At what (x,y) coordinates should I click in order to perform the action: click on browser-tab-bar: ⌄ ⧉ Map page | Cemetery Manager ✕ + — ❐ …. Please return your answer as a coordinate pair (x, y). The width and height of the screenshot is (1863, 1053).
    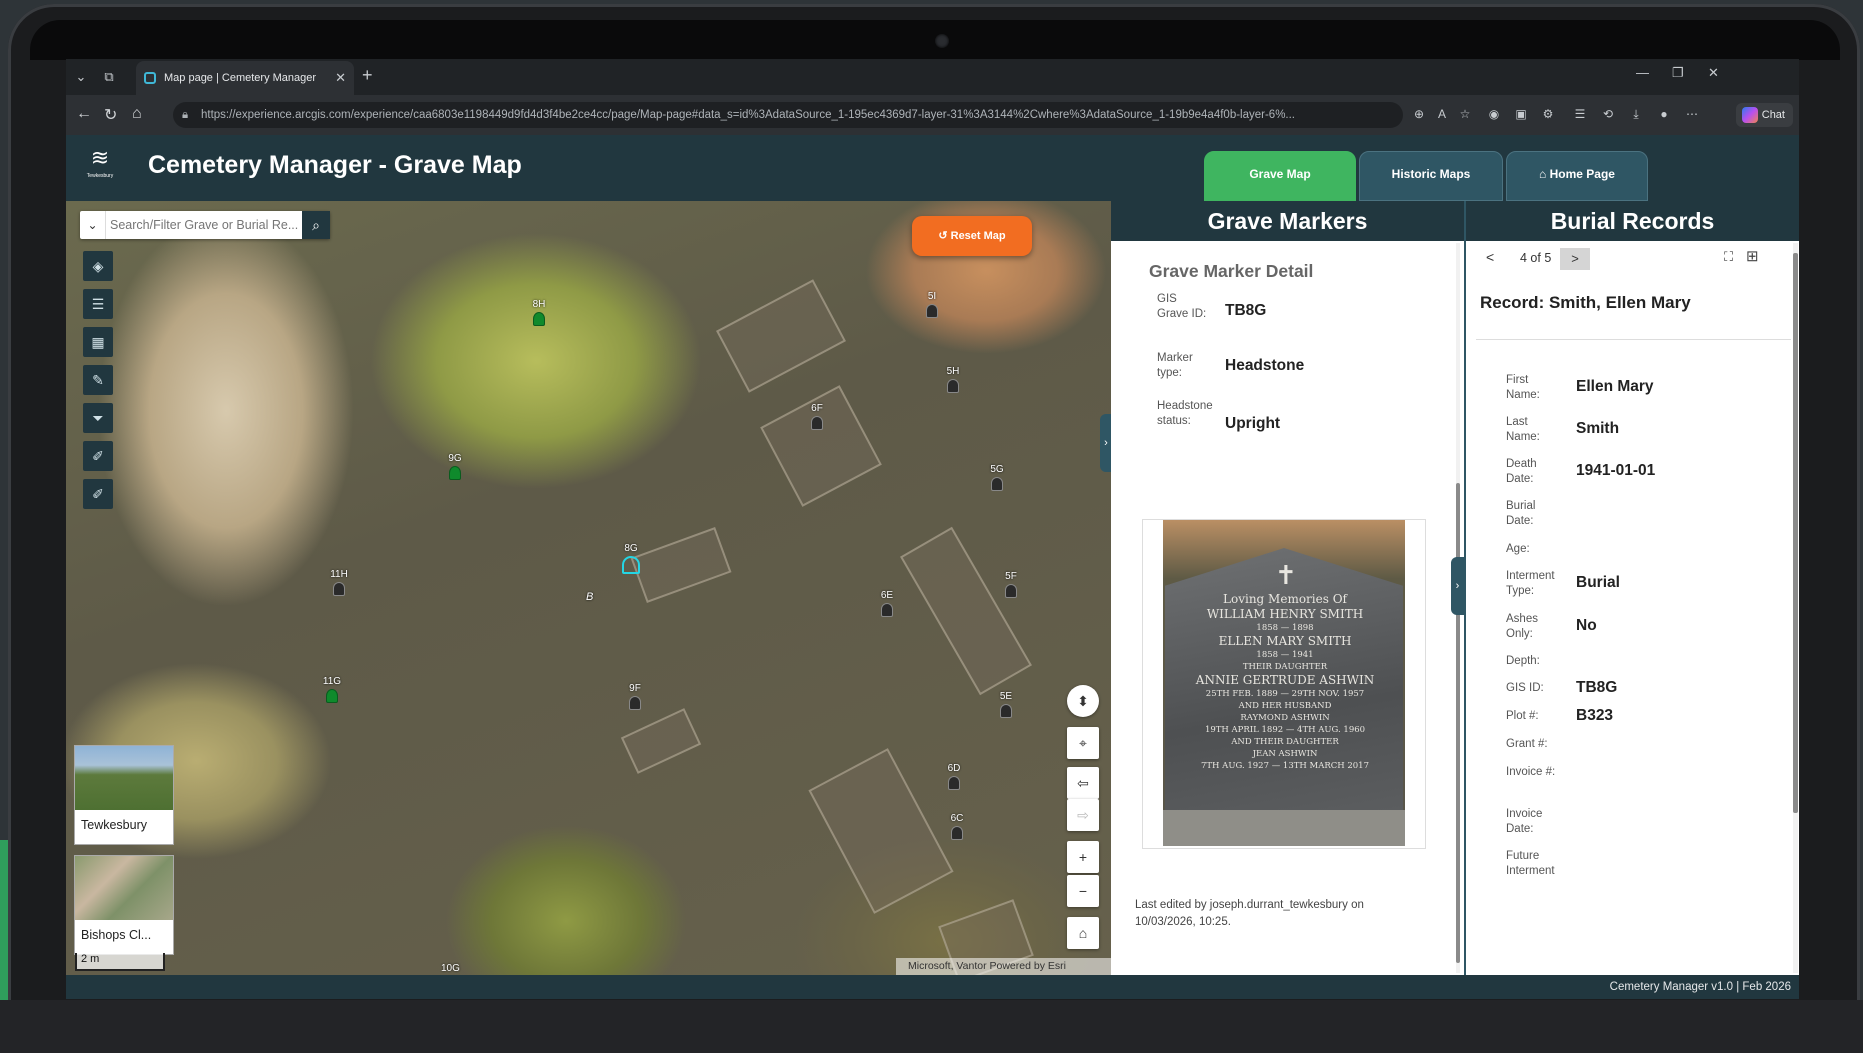
    Looking at the image, I should click on (932, 77).